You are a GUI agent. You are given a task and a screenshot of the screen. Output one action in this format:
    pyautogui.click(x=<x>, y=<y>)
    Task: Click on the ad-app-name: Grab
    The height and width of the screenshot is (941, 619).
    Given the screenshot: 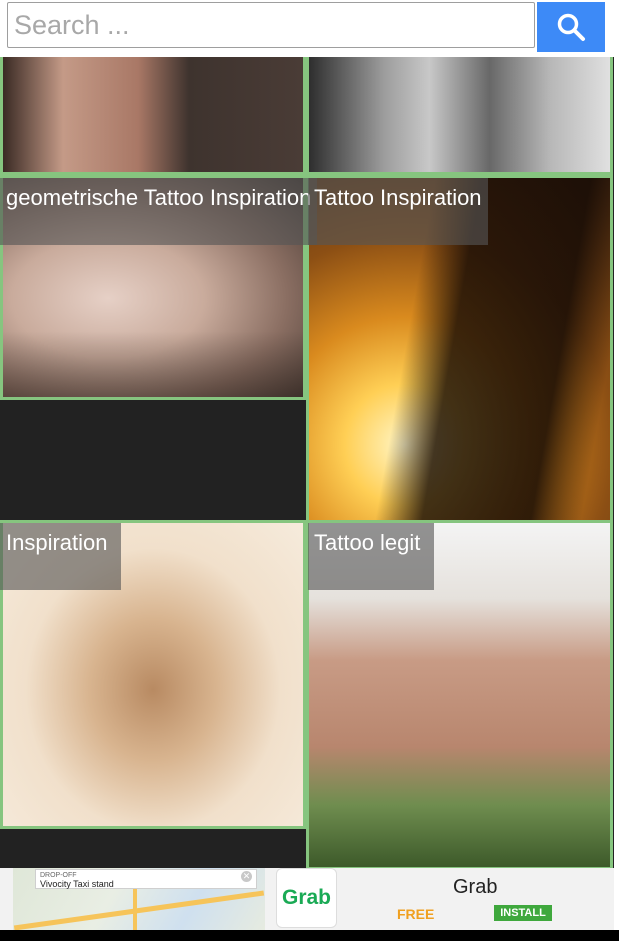 What is the action you would take?
    pyautogui.click(x=475, y=887)
    